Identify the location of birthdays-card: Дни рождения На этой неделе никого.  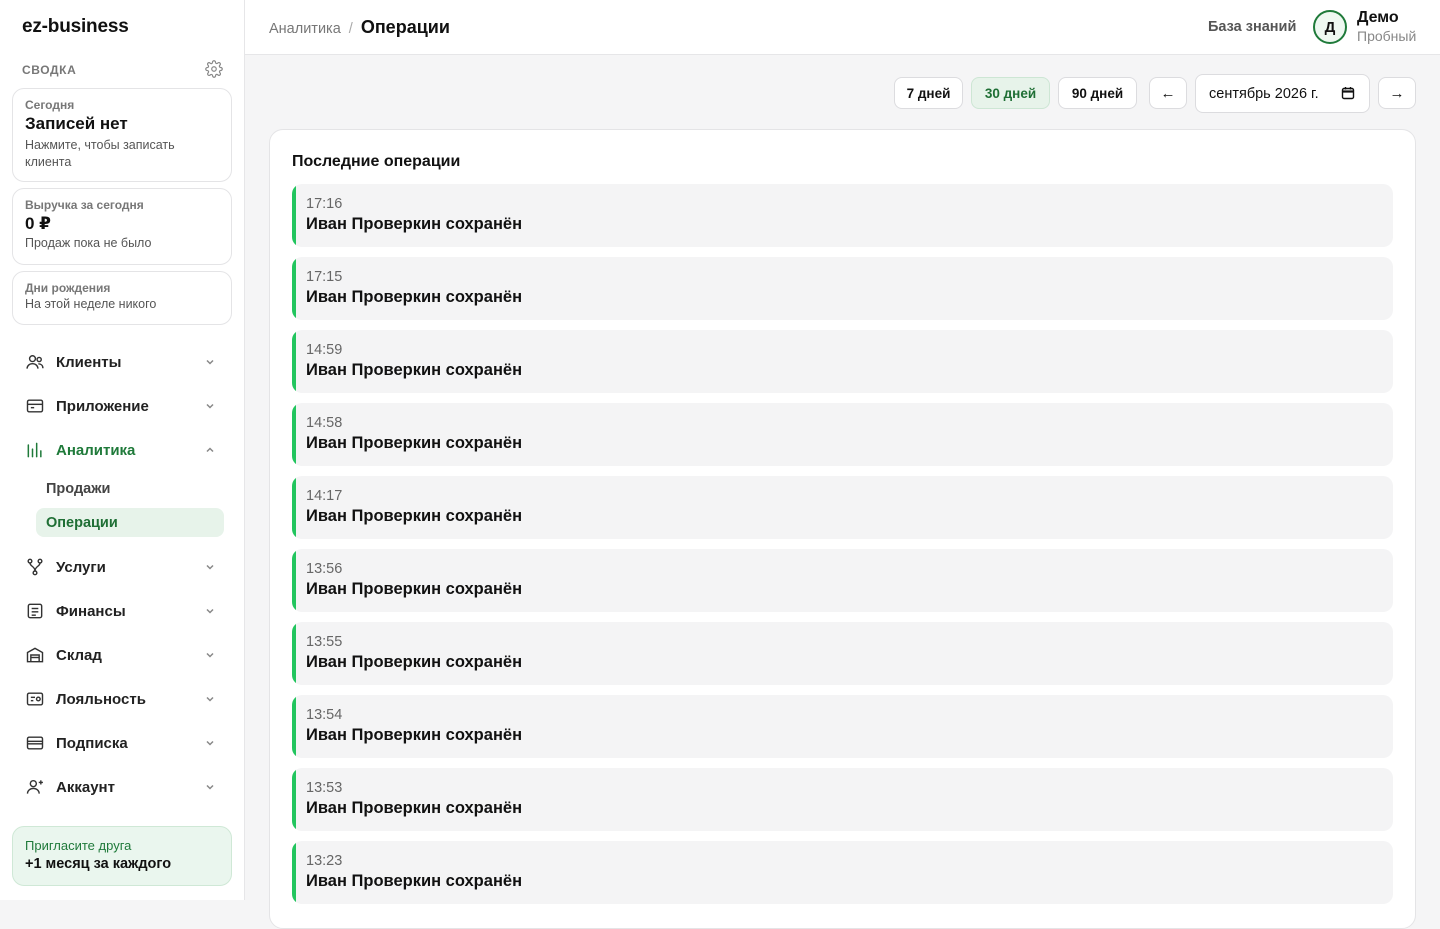
(122, 298).